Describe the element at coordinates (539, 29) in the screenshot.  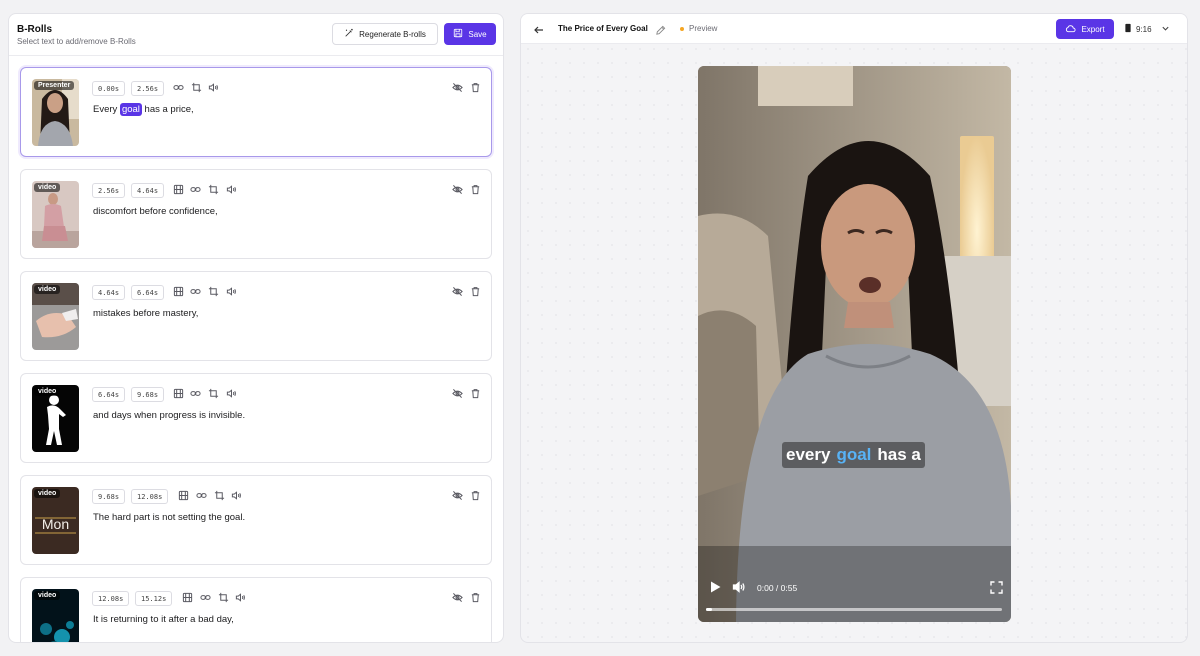
I see `back-arrow-icon` at that location.